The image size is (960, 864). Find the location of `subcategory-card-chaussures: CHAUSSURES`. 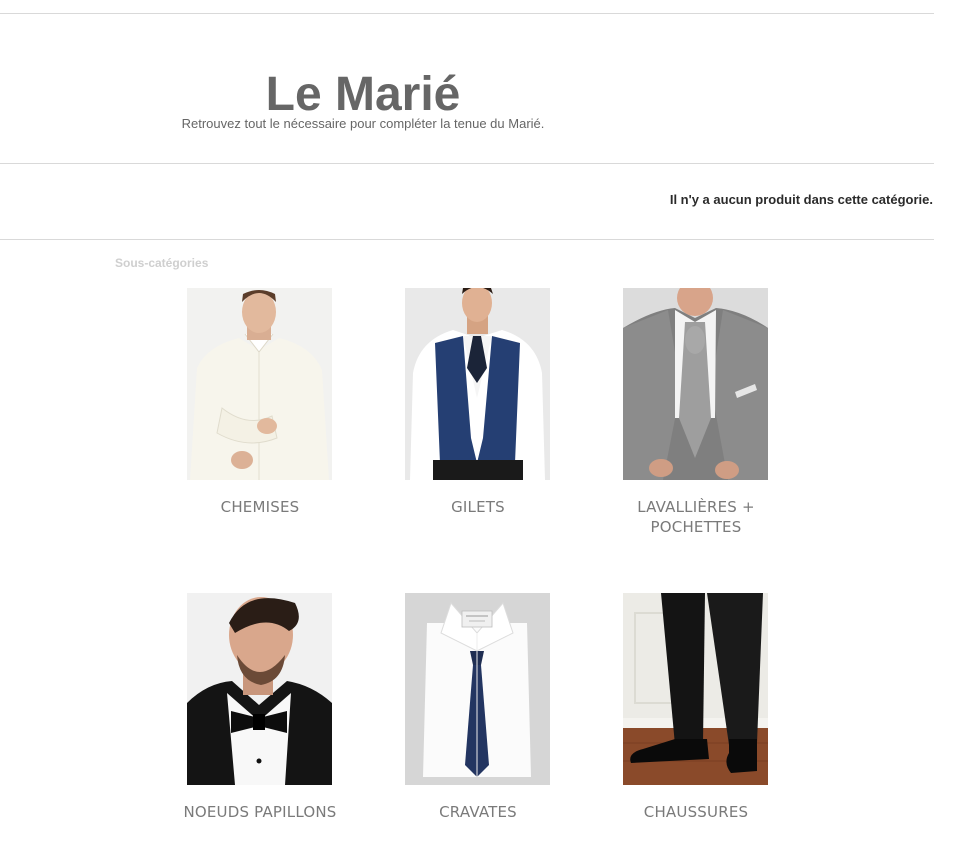

subcategory-card-chaussures: CHAUSSURES is located at coordinates (695, 707).